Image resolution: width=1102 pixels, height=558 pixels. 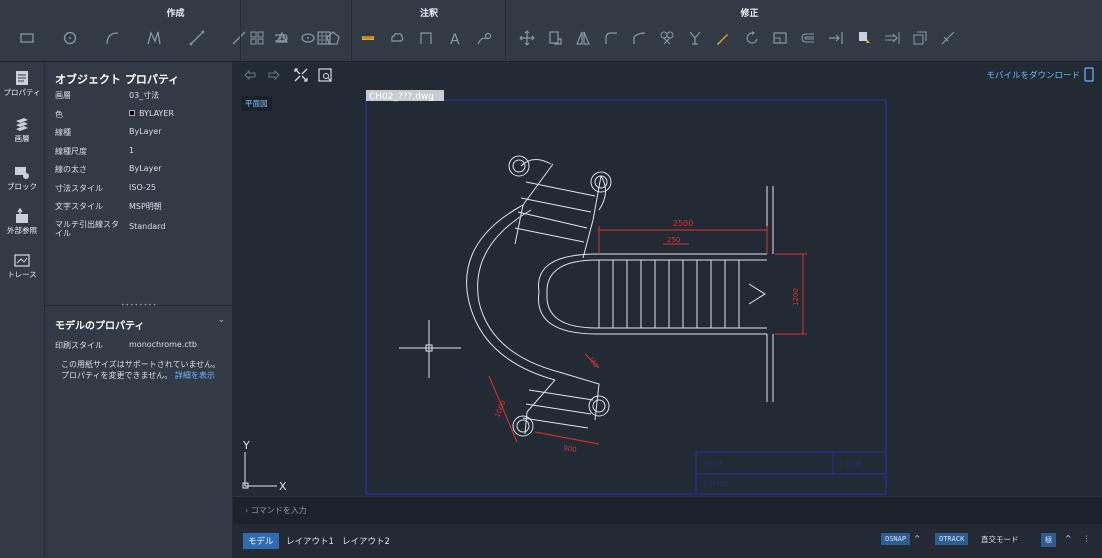 I want to click on rail-item-layers: 画層, so click(x=22, y=130).